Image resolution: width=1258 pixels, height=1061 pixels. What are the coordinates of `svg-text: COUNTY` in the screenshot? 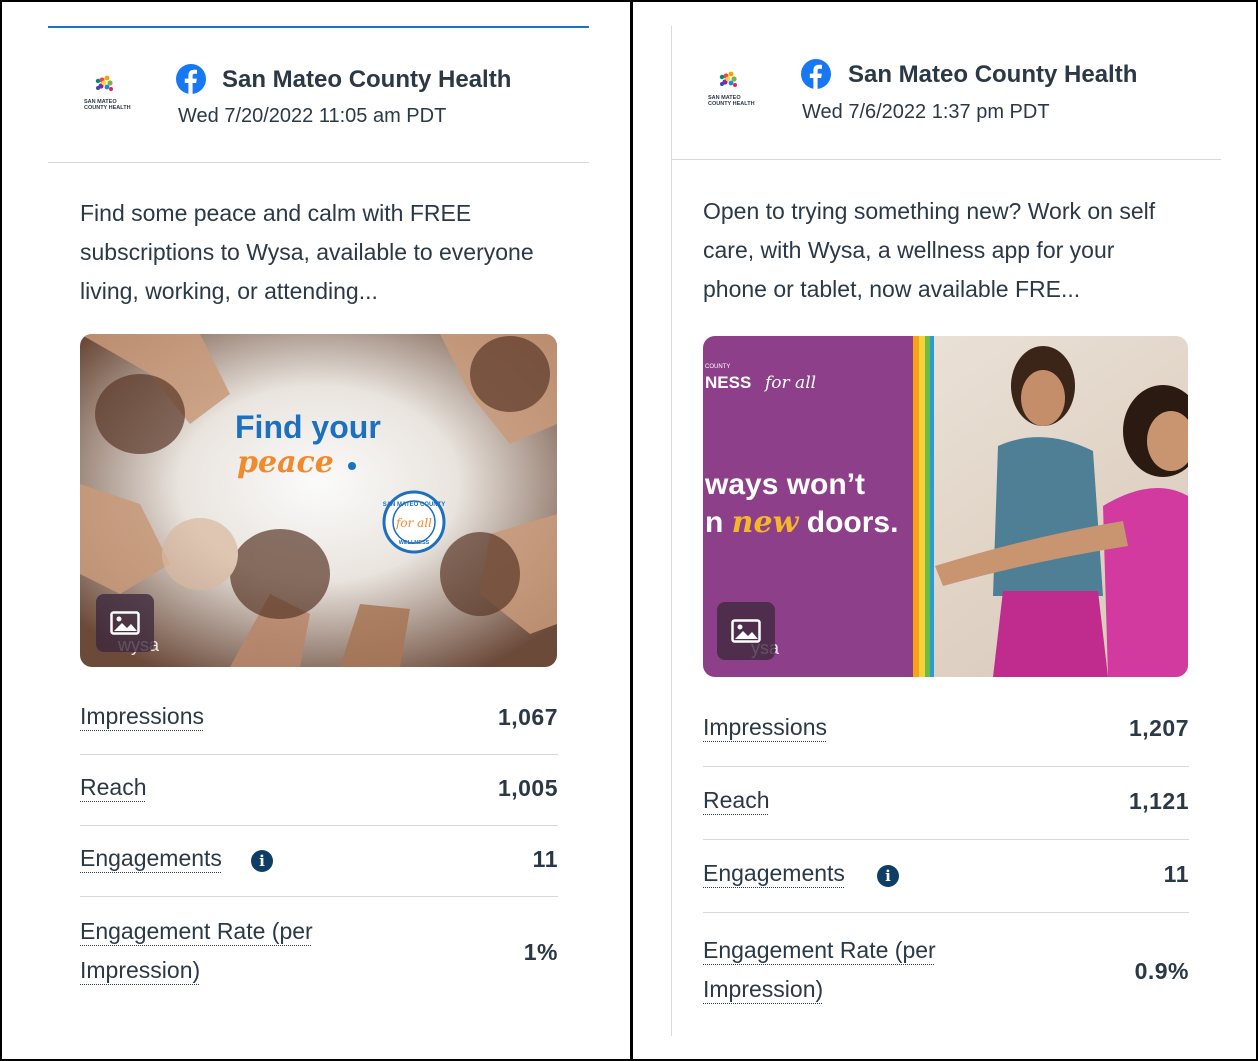 It's located at (717, 367).